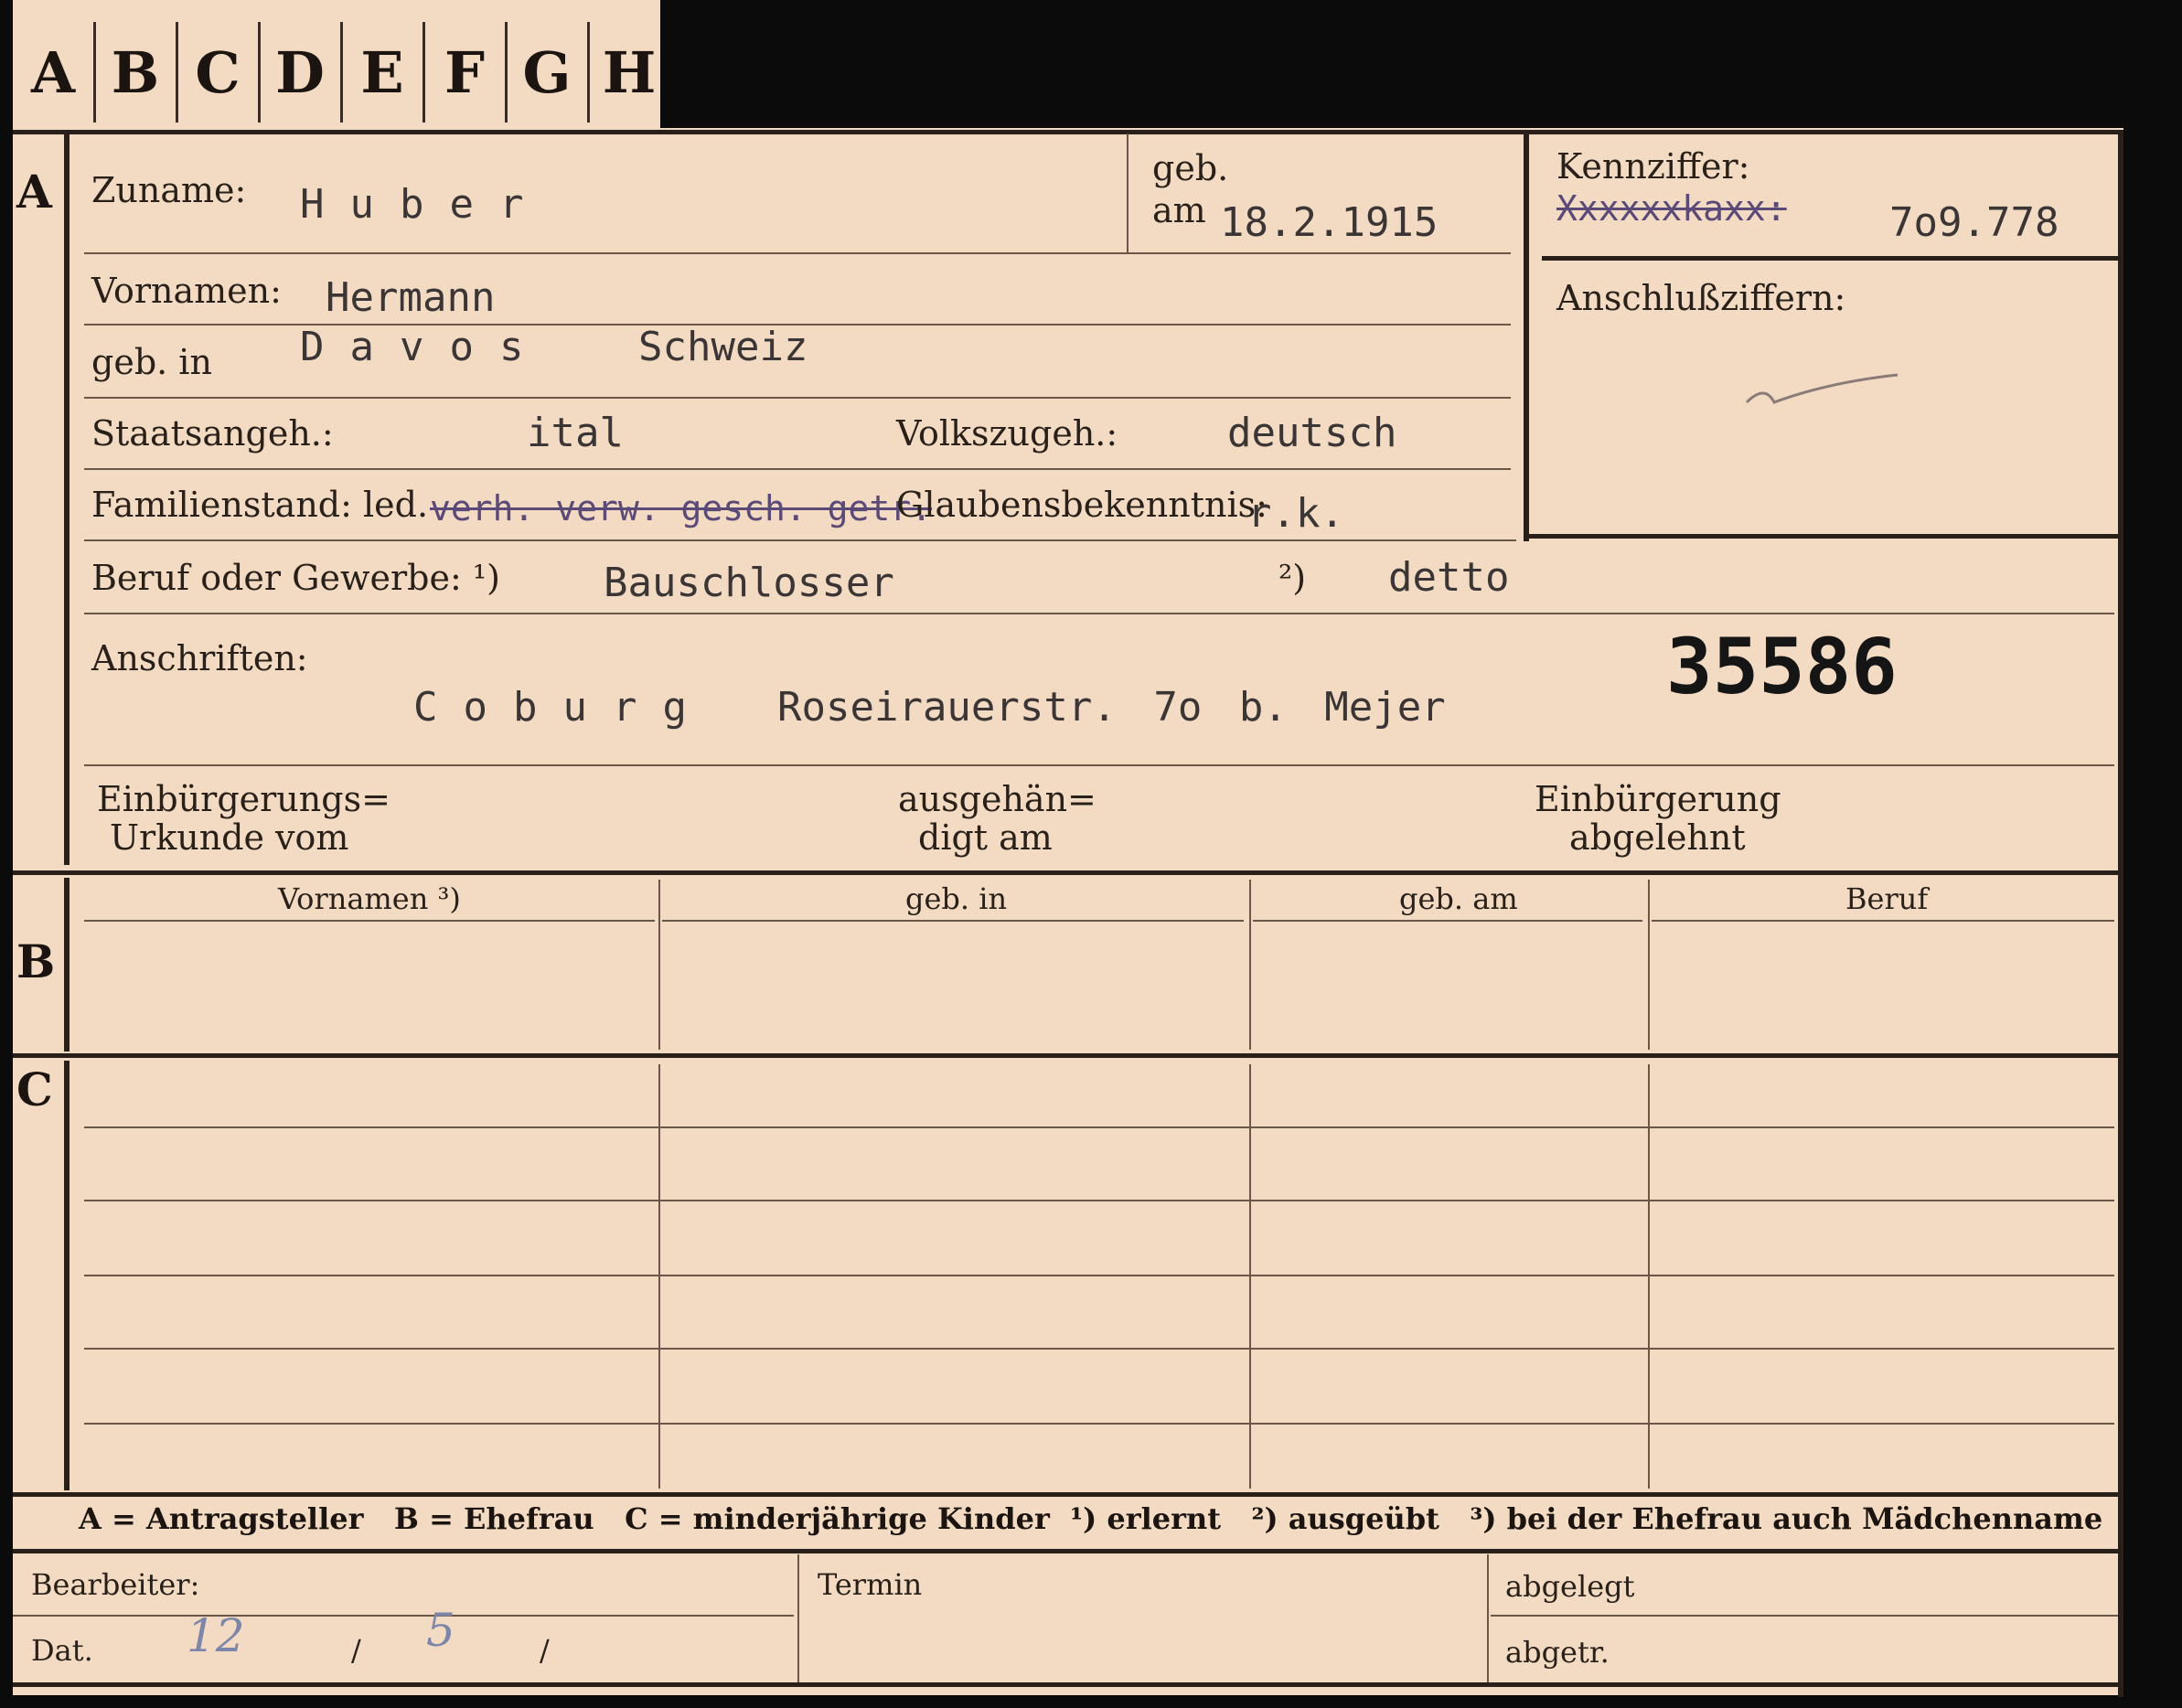  I want to click on zuname-value: Huber, so click(425, 205).